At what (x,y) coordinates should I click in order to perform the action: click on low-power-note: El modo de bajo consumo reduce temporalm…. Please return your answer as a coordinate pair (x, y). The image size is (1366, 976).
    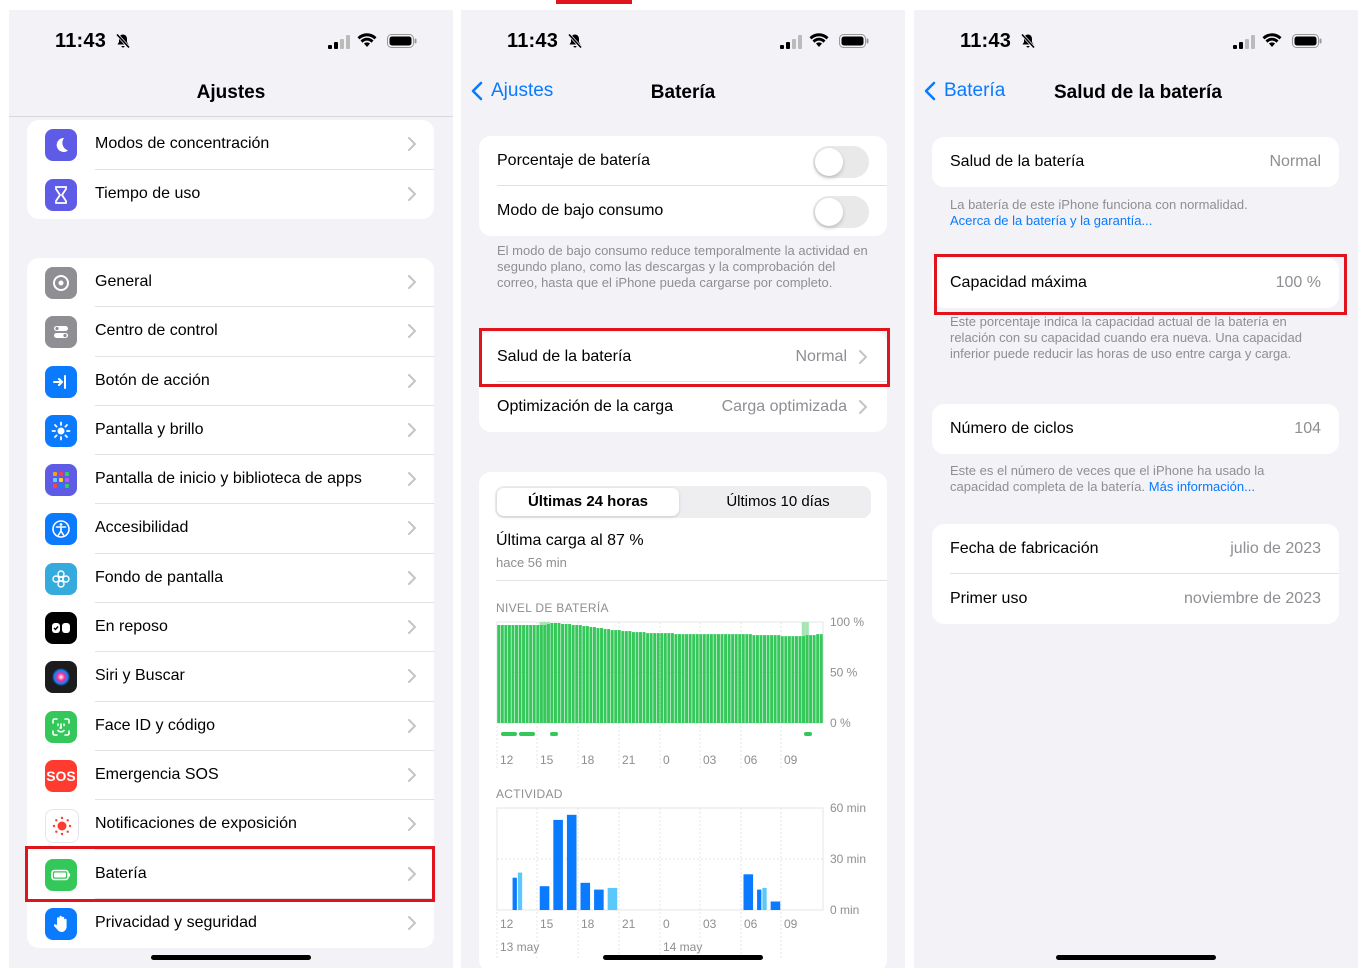
    Looking at the image, I should click on (682, 266).